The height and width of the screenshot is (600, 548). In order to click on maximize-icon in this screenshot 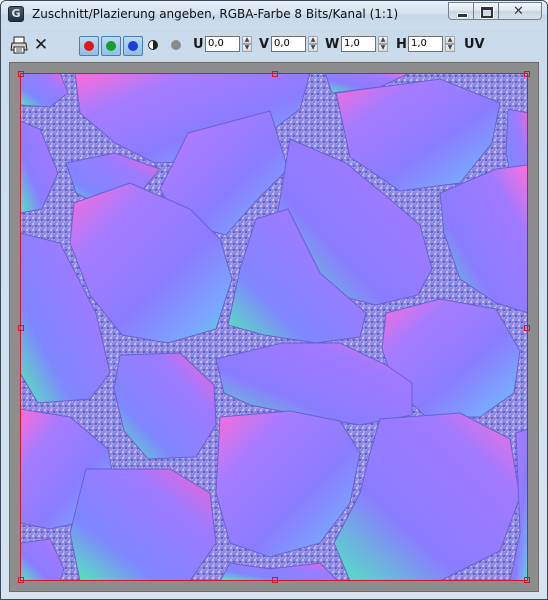, I will do `click(487, 12)`.